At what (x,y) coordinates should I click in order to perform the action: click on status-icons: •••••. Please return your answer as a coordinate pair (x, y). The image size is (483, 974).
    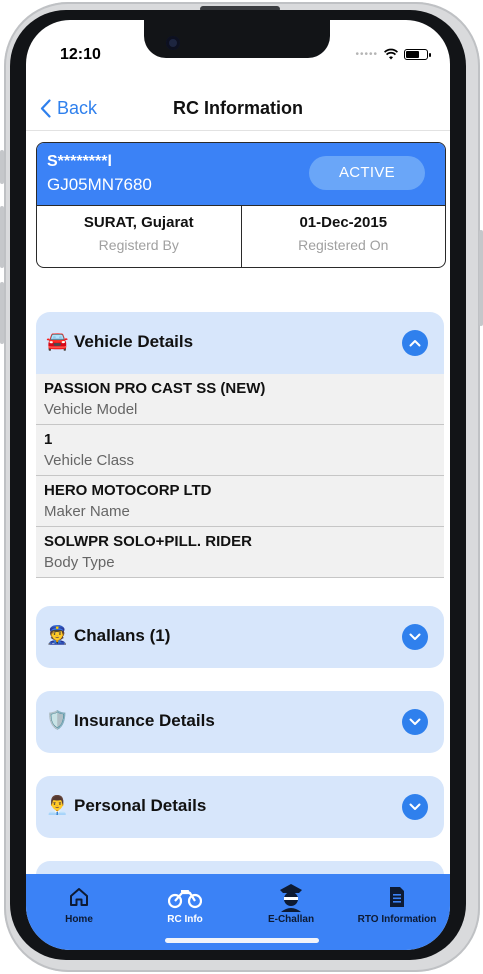
    Looking at the image, I should click on (393, 54).